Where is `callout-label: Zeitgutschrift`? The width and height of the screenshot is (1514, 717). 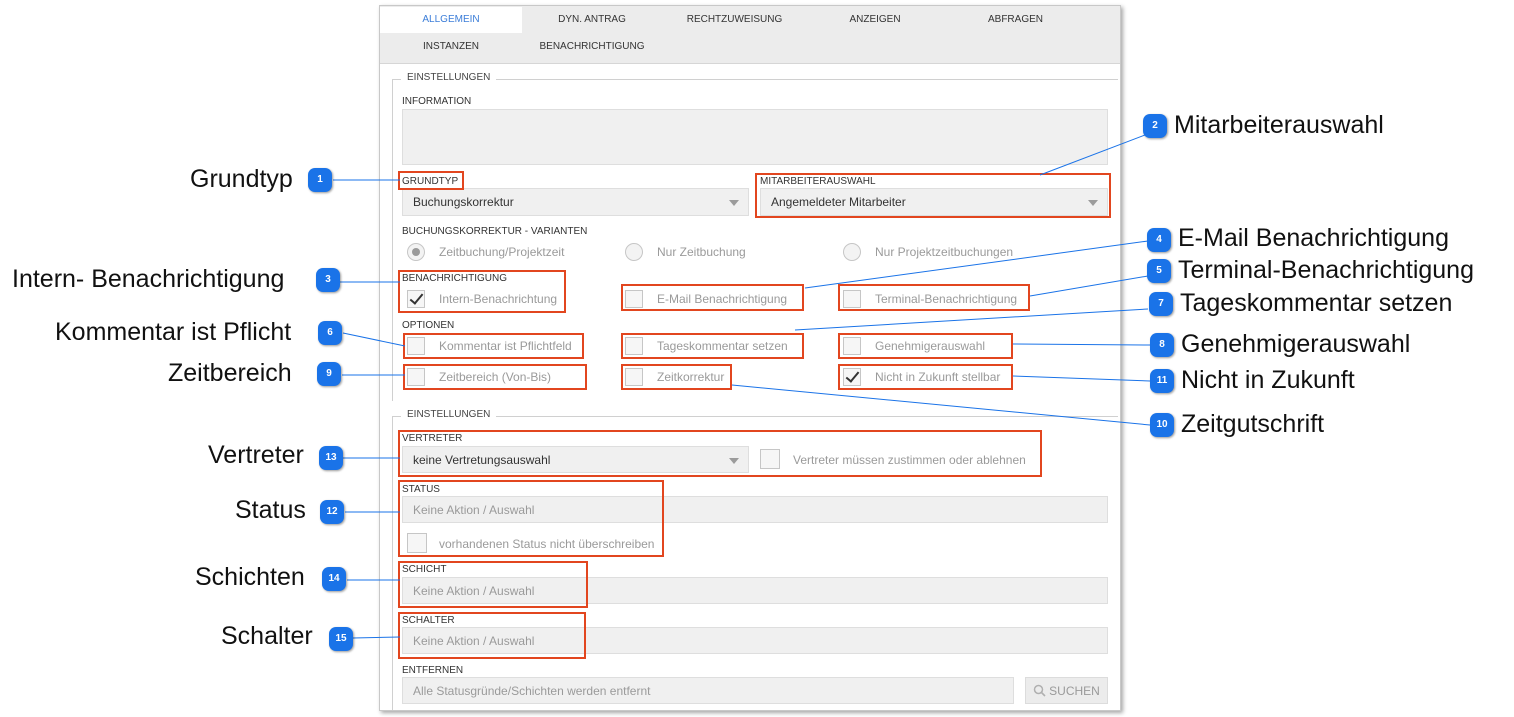 callout-label: Zeitgutschrift is located at coordinates (1253, 424).